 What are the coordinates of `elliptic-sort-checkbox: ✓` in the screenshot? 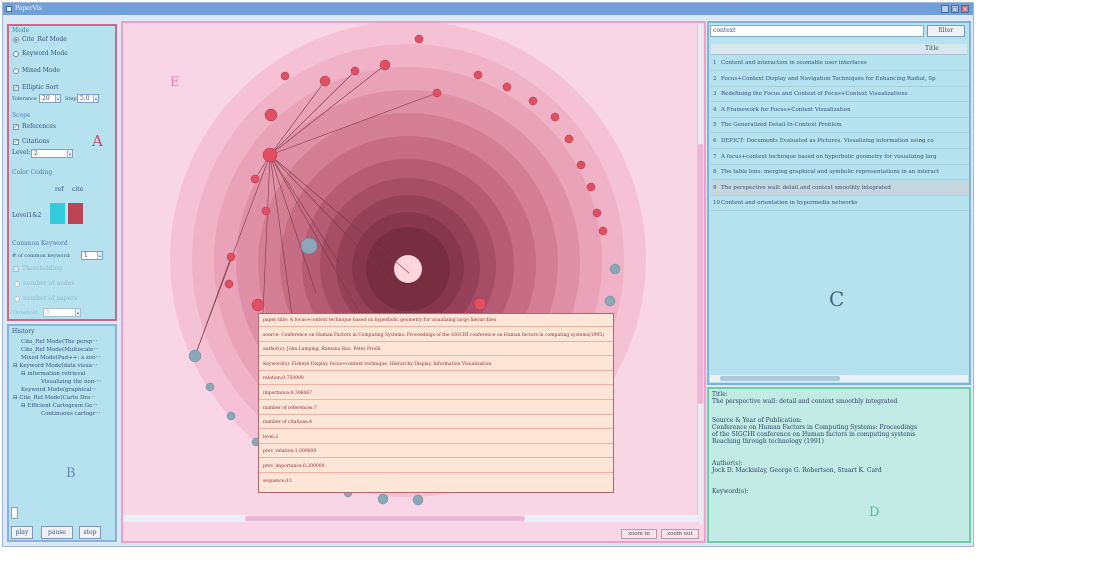 It's located at (16, 88).